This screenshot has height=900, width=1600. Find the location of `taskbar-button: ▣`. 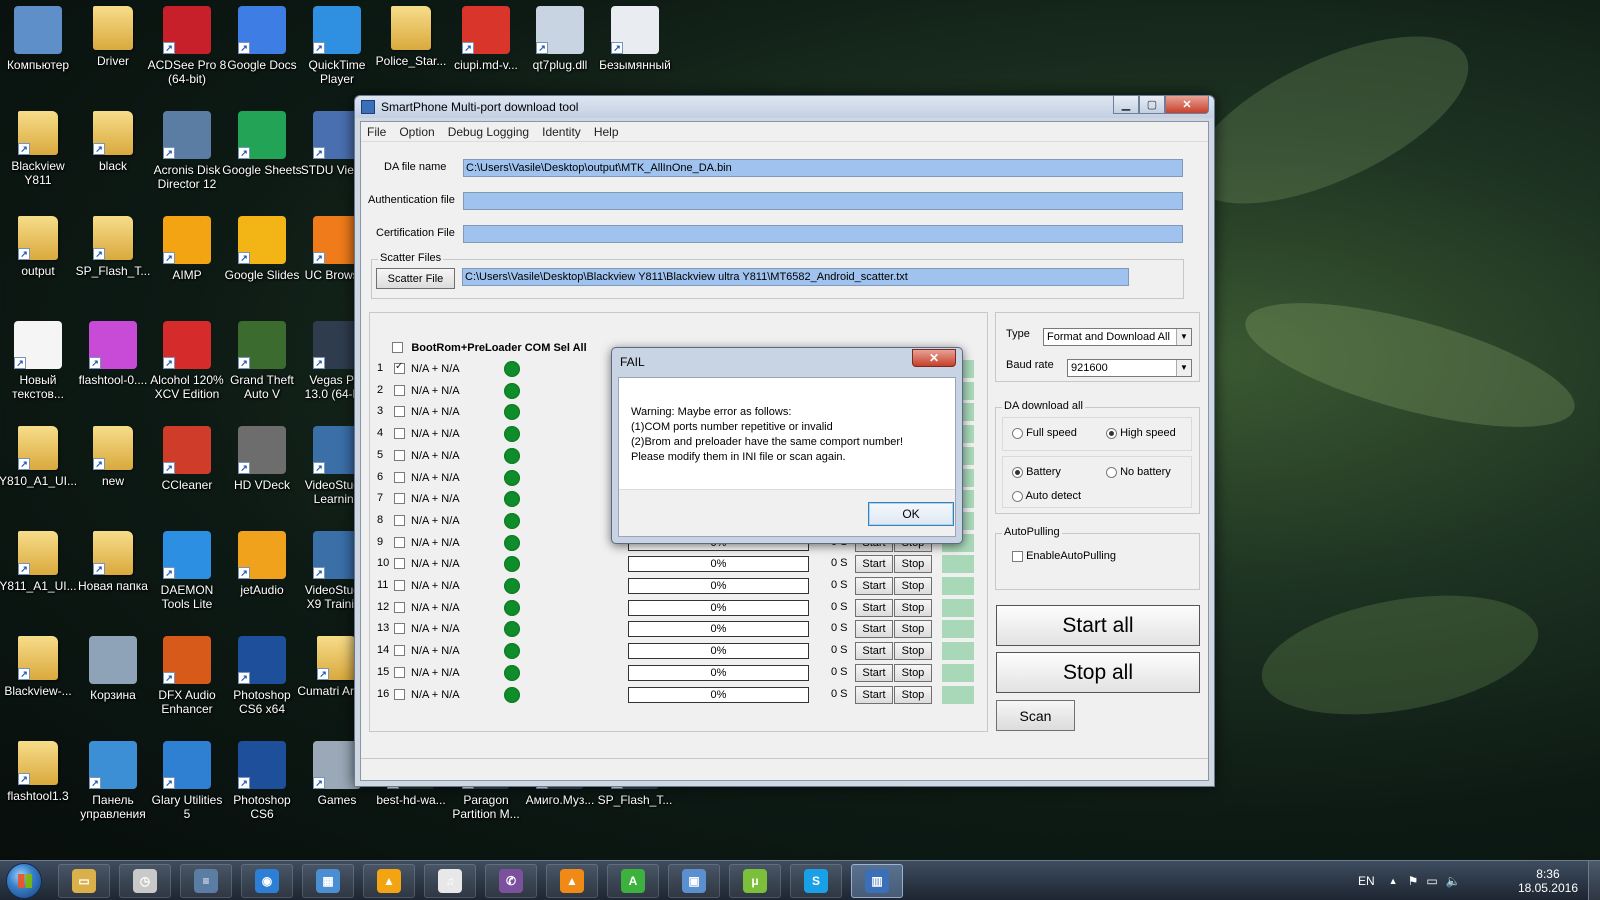

taskbar-button: ▣ is located at coordinates (694, 881).